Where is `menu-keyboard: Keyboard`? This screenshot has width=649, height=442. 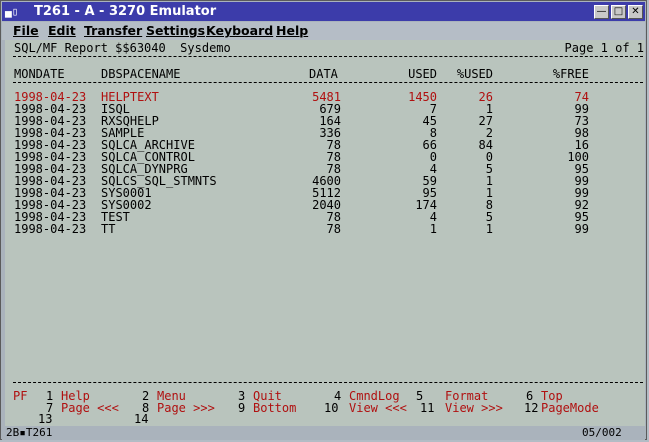
menu-keyboard: Keyboard is located at coordinates (239, 31).